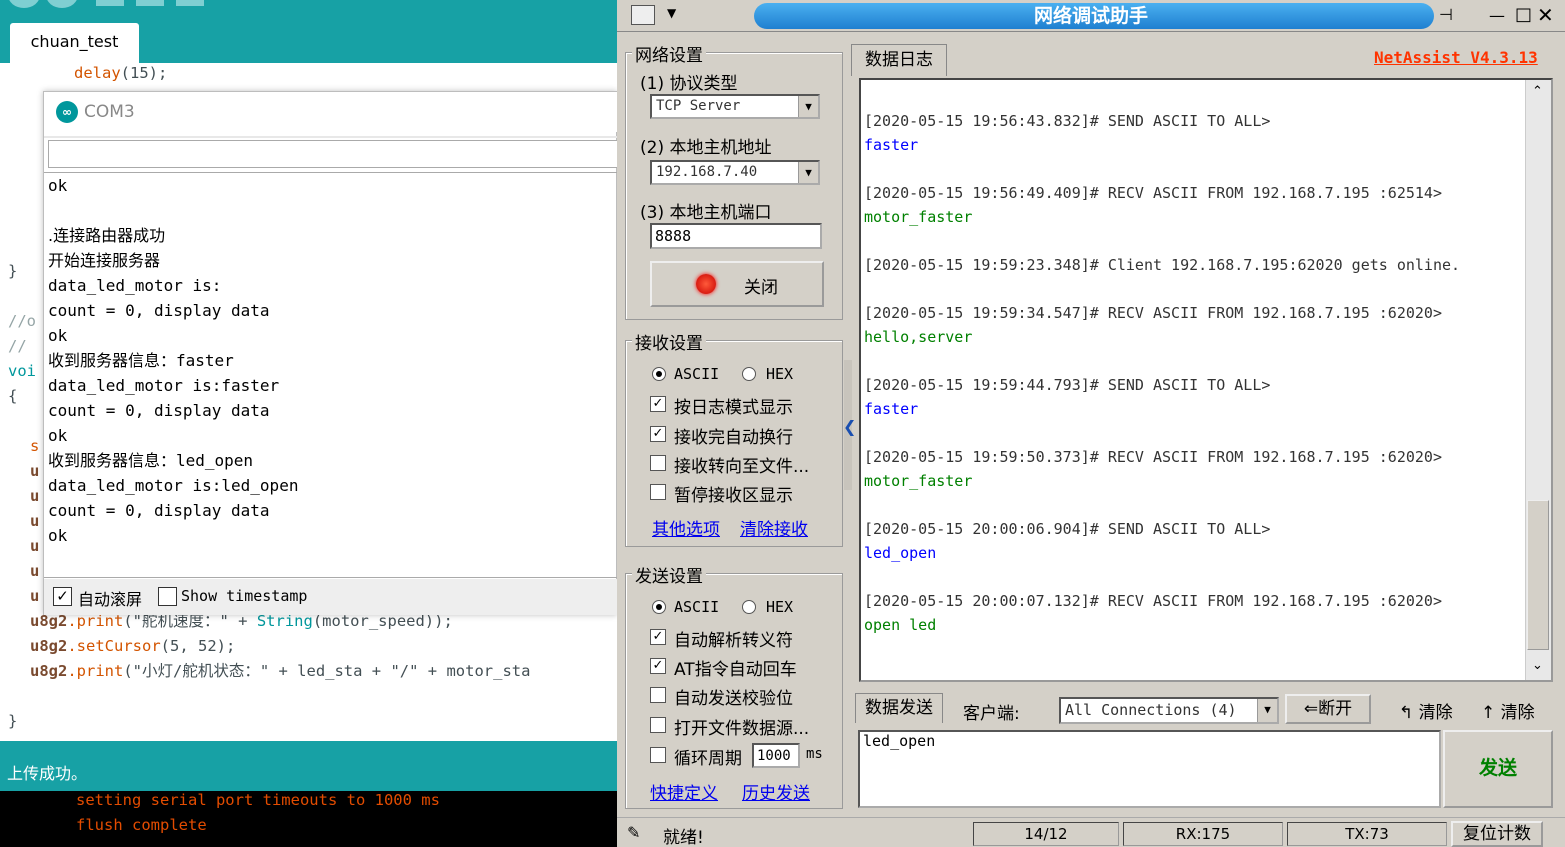 The height and width of the screenshot is (847, 1565). Describe the element at coordinates (1328, 709) in the screenshot. I see `disconnect-button: ⇐断开` at that location.